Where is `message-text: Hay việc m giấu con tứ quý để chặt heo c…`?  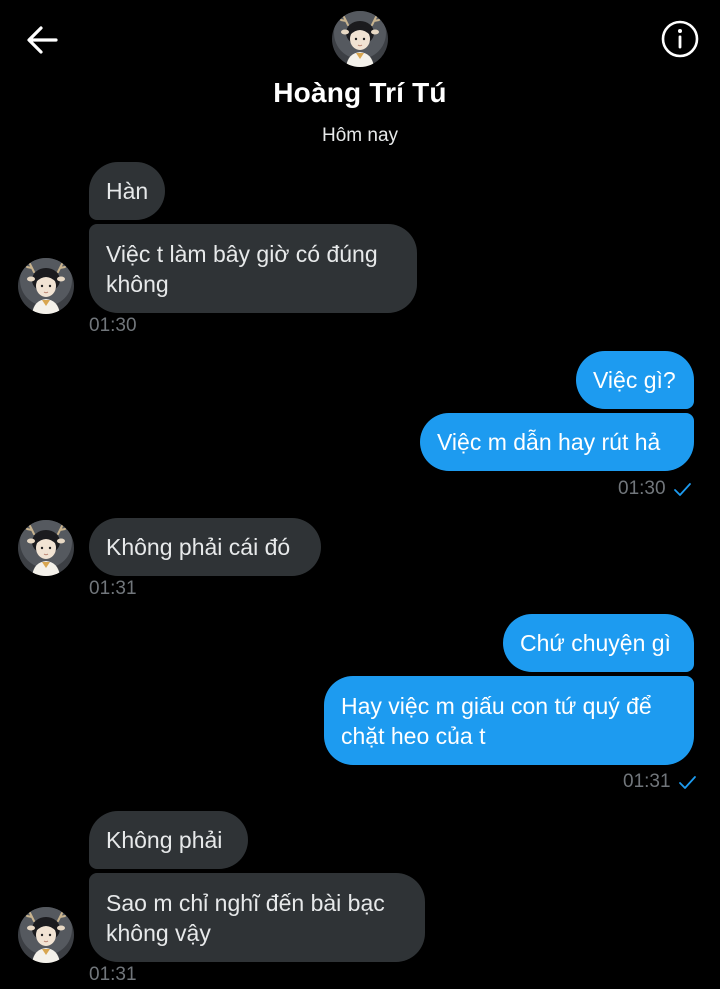
message-text: Hay việc m giấu con tứ quý để chặt heo c… is located at coordinates (496, 720).